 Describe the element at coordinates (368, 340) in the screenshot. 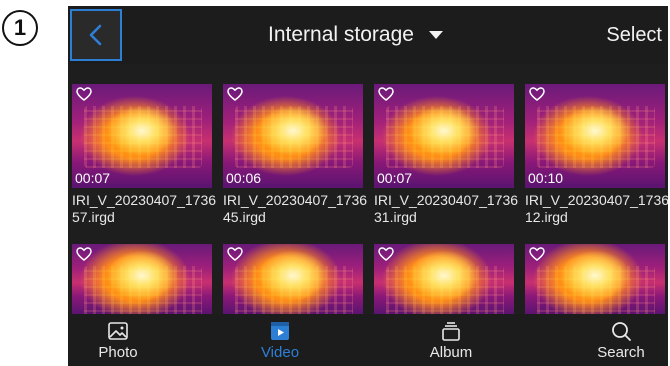

I see `bottom-navigation: Photo Video Album Search` at that location.